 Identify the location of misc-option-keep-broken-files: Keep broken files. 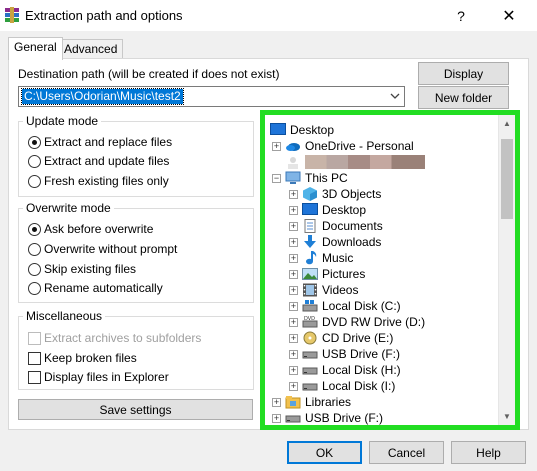
(82, 358).